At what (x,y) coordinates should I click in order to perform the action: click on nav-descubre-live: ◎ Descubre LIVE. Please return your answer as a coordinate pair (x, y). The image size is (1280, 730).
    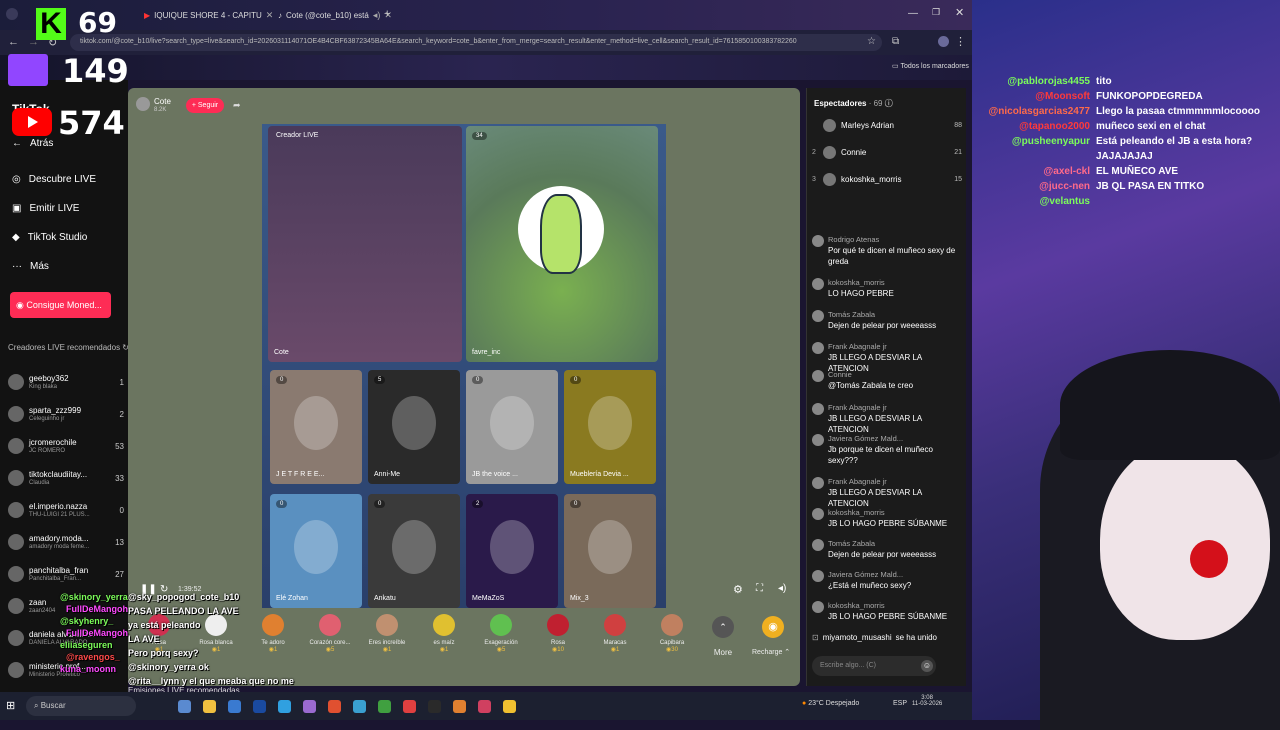
    Looking at the image, I should click on (54, 179).